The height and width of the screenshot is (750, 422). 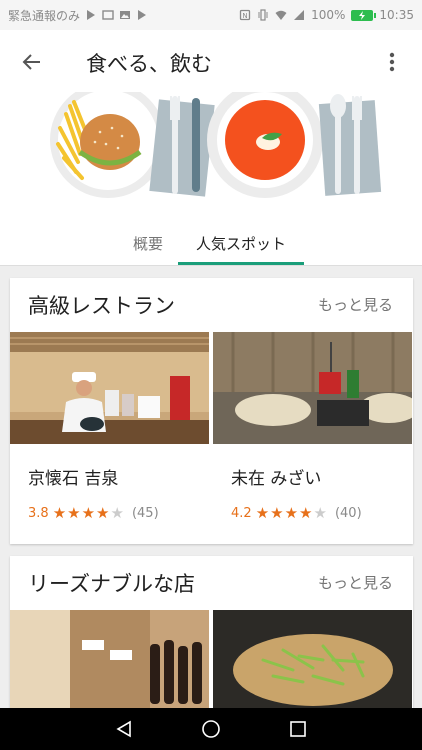 I want to click on wifi-icon, so click(x=281, y=15).